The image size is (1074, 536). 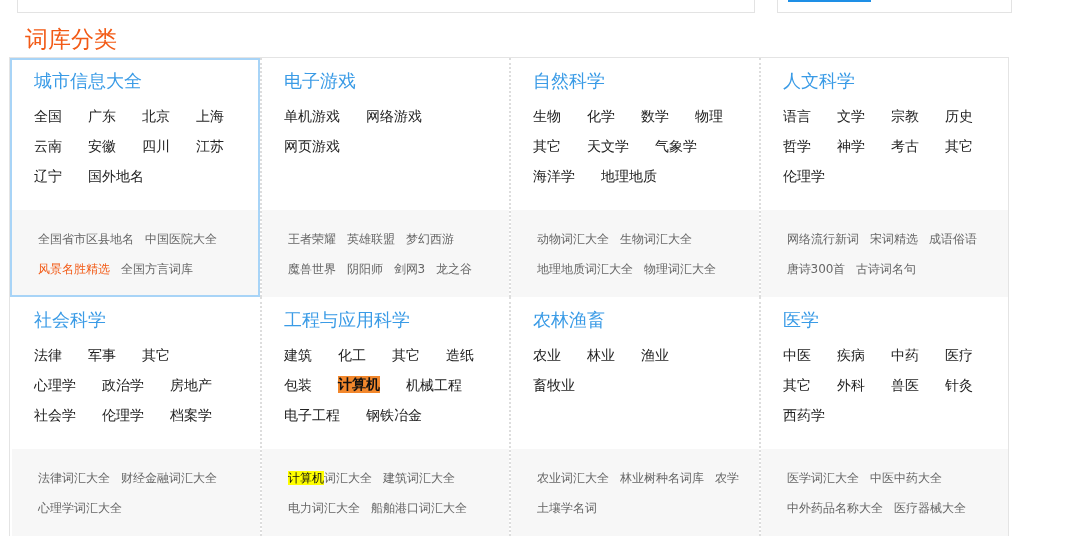 I want to click on category-card: 城市信息大全 全国 广东 北京 上海 云南 安徽 四川 江苏 辽宁 国外地名 全国省市区县地名 中国医院大全 风景名胜精选 全国方言词库, so click(x=135, y=177).